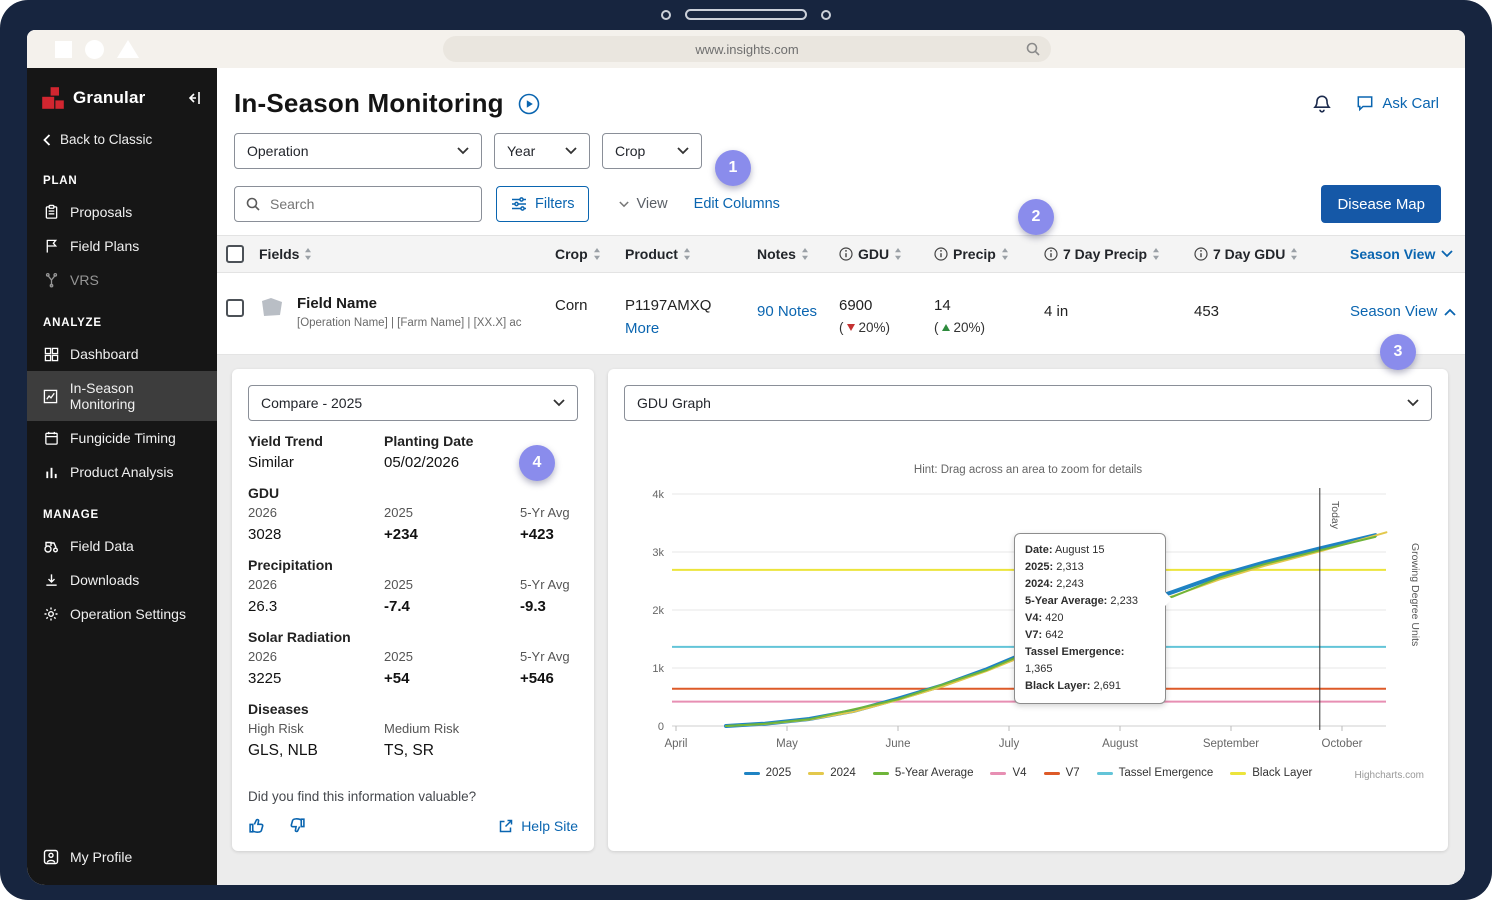  Describe the element at coordinates (401, 254) in the screenshot. I see `column-fields: Fields` at that location.